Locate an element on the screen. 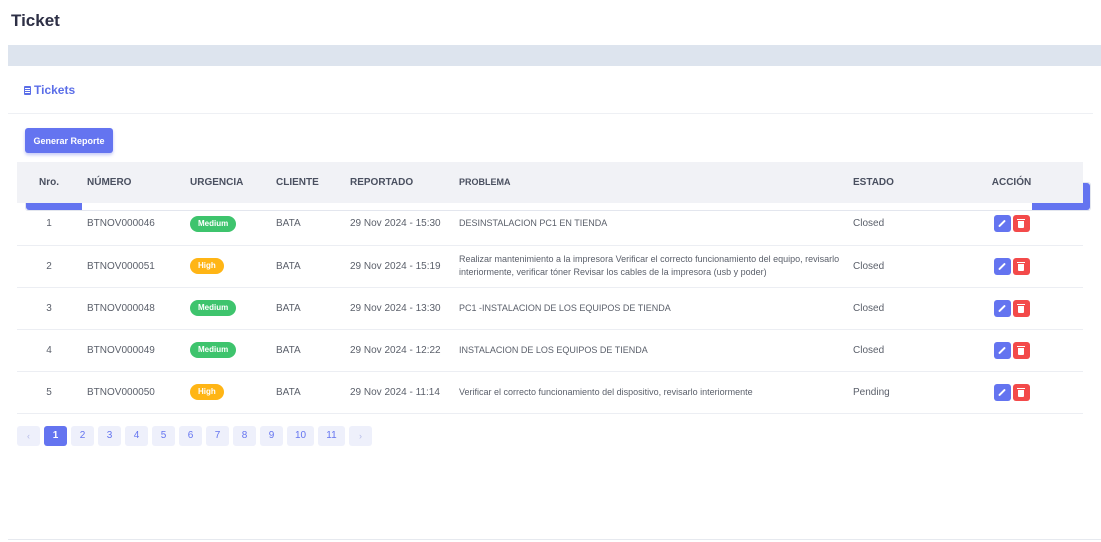 The width and height of the screenshot is (1101, 542). generate-report-button: Generar Reporte is located at coordinates (69, 140).